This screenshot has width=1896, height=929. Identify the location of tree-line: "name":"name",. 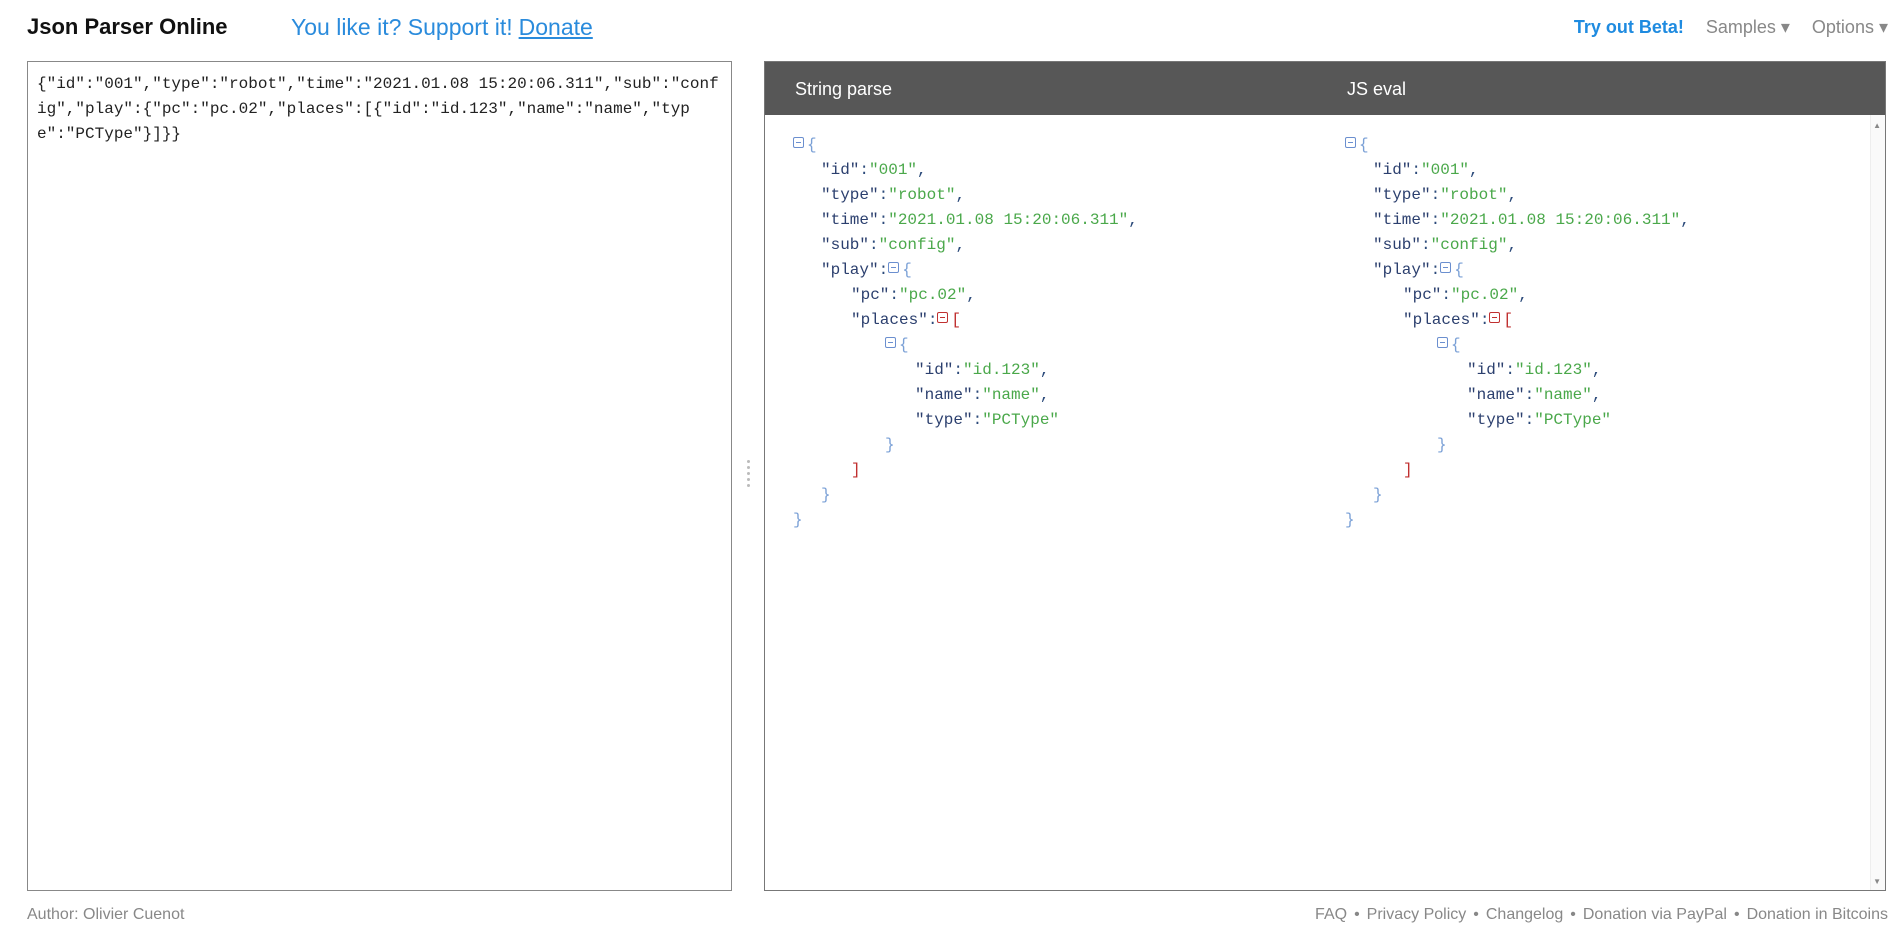
(965, 395).